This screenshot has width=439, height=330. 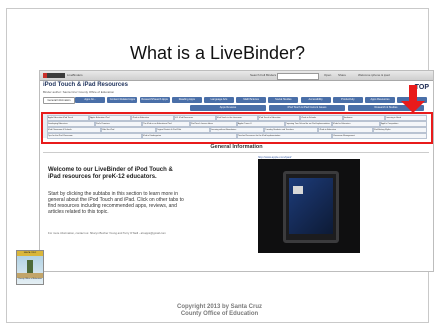 What do you see at coordinates (75, 75) in the screenshot?
I see `logo-text: LiveBinders` at bounding box center [75, 75].